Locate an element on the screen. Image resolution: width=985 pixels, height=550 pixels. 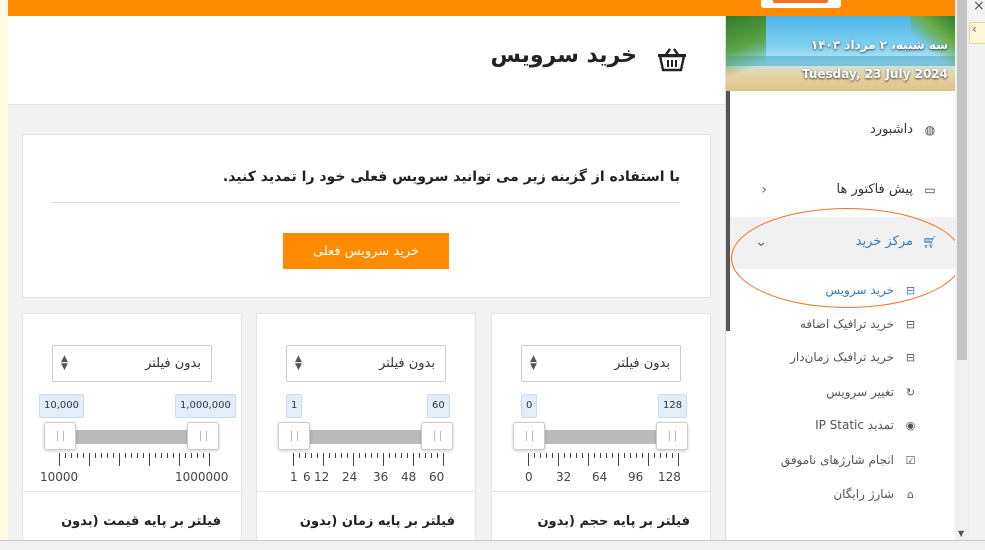
sidebar-item-label: پیش فاکتور ها is located at coordinates (874, 189).